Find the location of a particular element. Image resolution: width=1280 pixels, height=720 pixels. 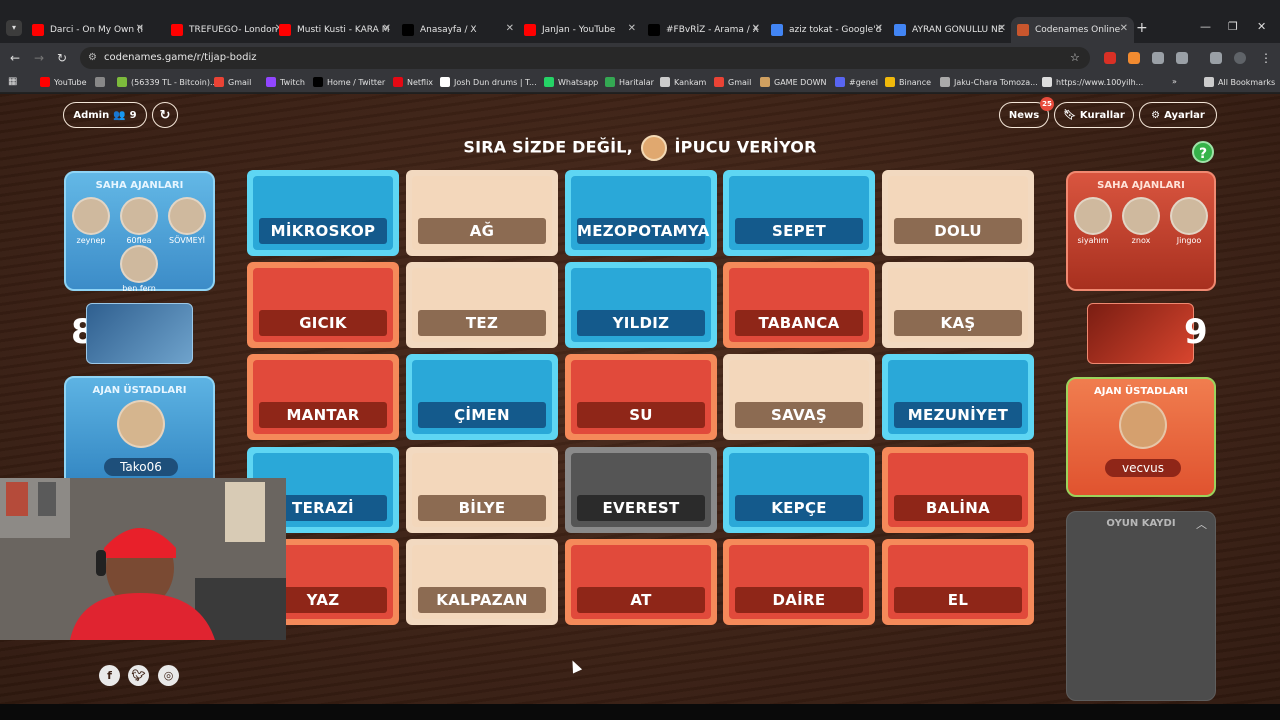

card-face: YILDIZ is located at coordinates (641, 305).